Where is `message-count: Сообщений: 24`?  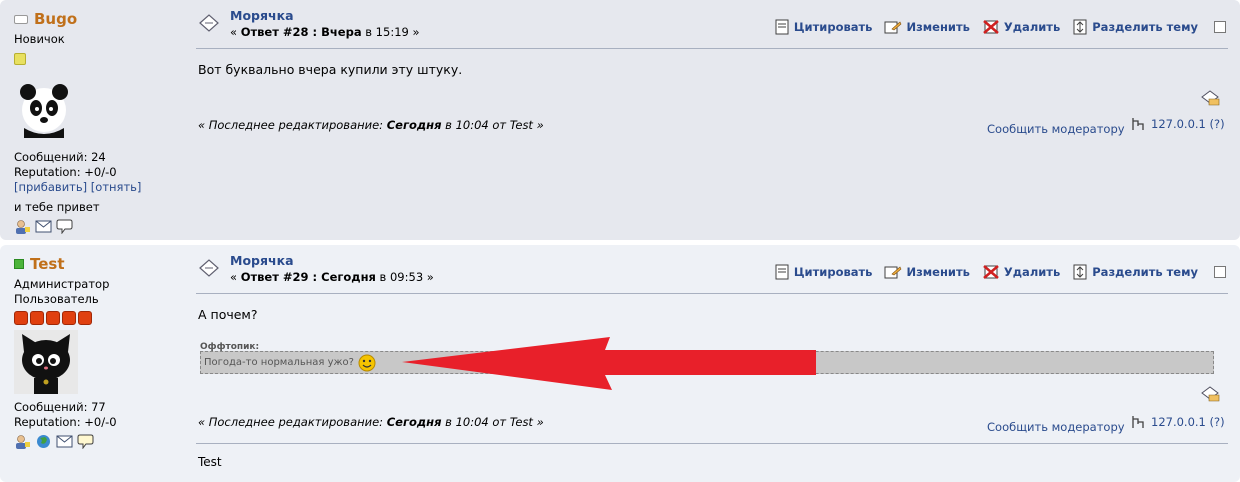 message-count: Сообщений: 24 is located at coordinates (60, 157).